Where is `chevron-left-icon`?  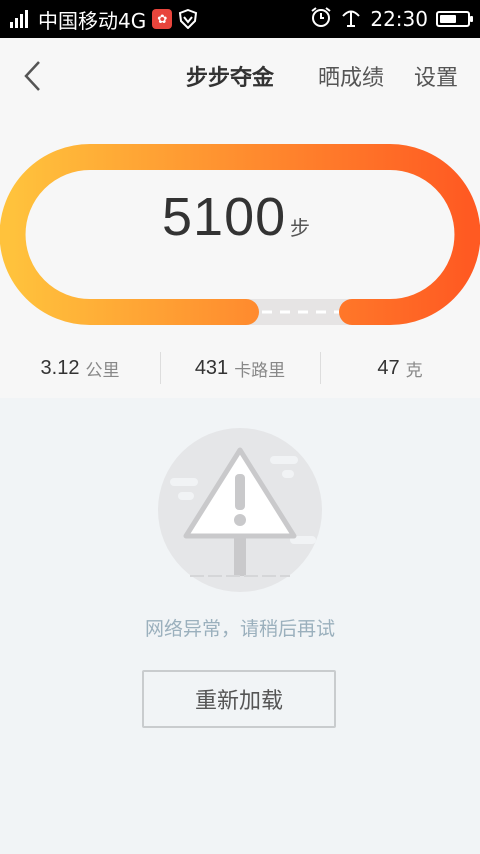
chevron-left-icon is located at coordinates (32, 76).